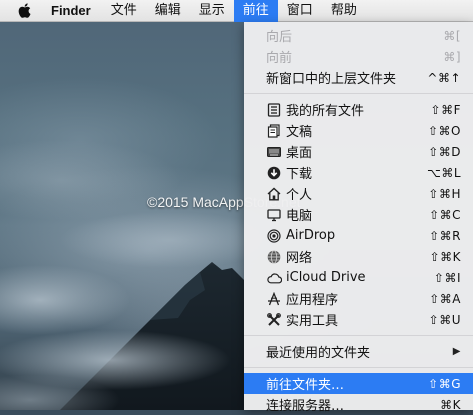 This screenshot has height=415, width=473. I want to click on menu-item-shortcut: ⇧⌘O, so click(444, 130).